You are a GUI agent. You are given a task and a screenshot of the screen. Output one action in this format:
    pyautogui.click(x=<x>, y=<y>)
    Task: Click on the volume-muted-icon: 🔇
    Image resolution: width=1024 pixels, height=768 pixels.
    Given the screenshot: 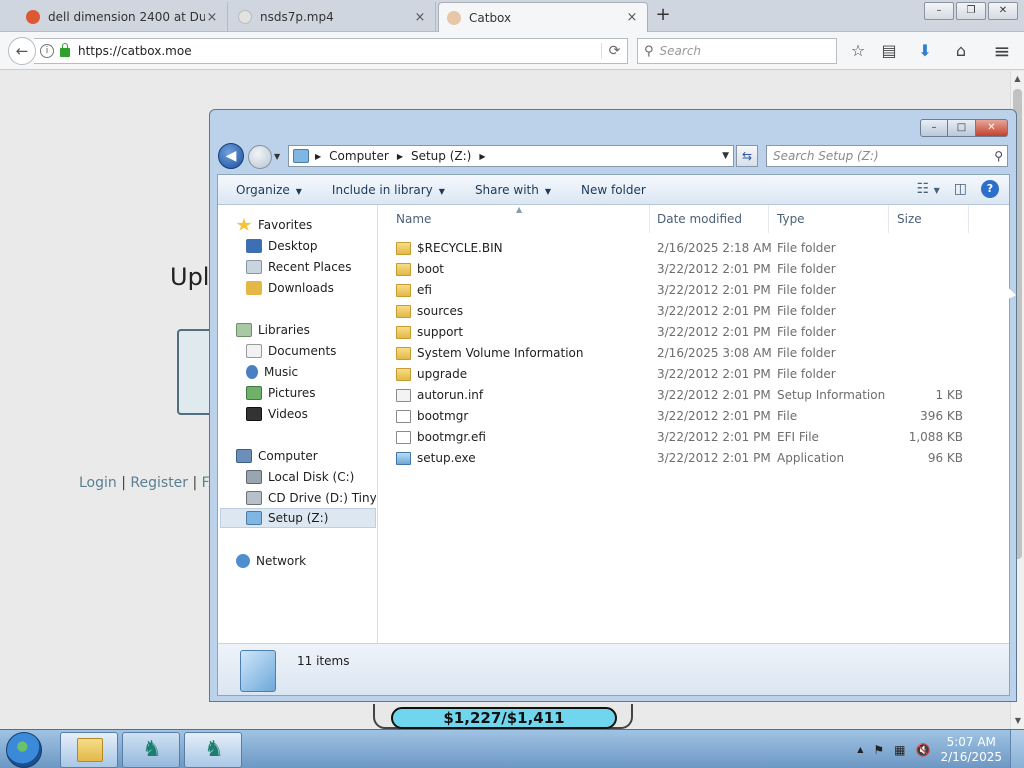 What is the action you would take?
    pyautogui.click(x=923, y=750)
    